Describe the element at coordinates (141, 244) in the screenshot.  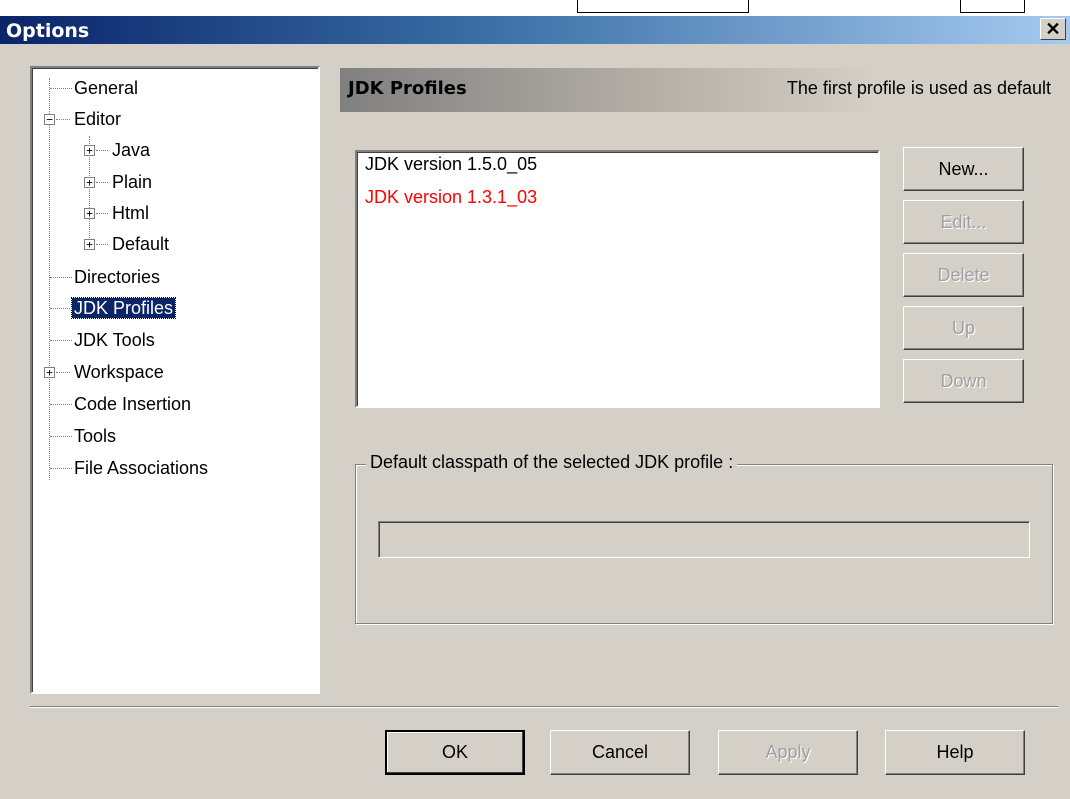
I see `tree-item-label: Default` at that location.